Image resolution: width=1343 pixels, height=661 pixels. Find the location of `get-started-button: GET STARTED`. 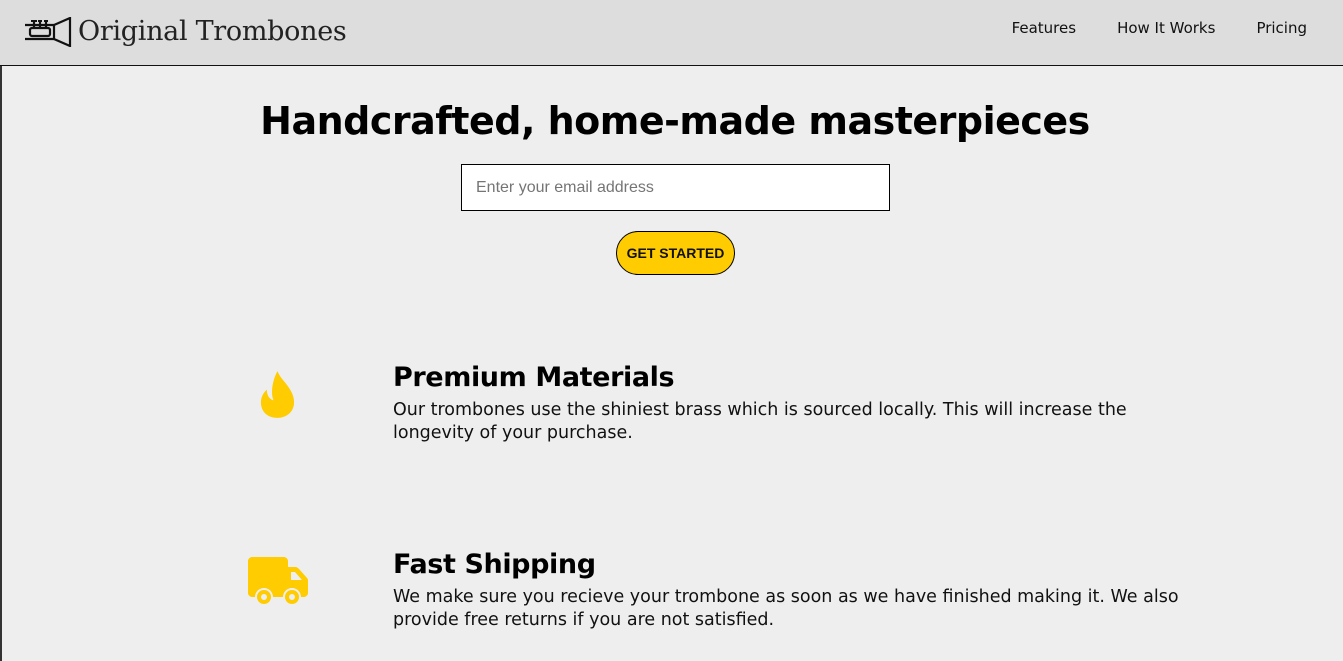

get-started-button: GET STARTED is located at coordinates (675, 253).